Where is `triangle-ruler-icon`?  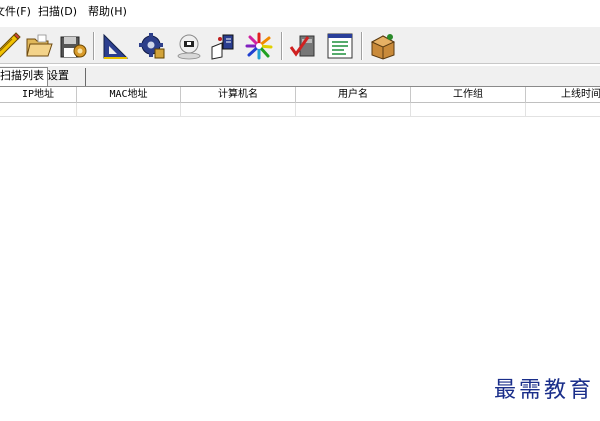 triangle-ruler-icon is located at coordinates (116, 46).